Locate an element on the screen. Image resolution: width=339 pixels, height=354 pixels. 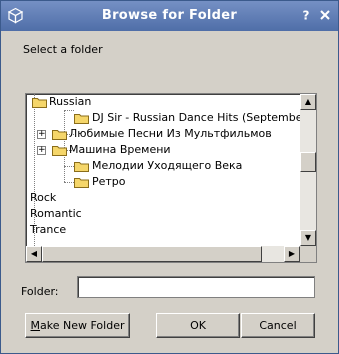
window-title: Browse for Folder is located at coordinates (169, 15).